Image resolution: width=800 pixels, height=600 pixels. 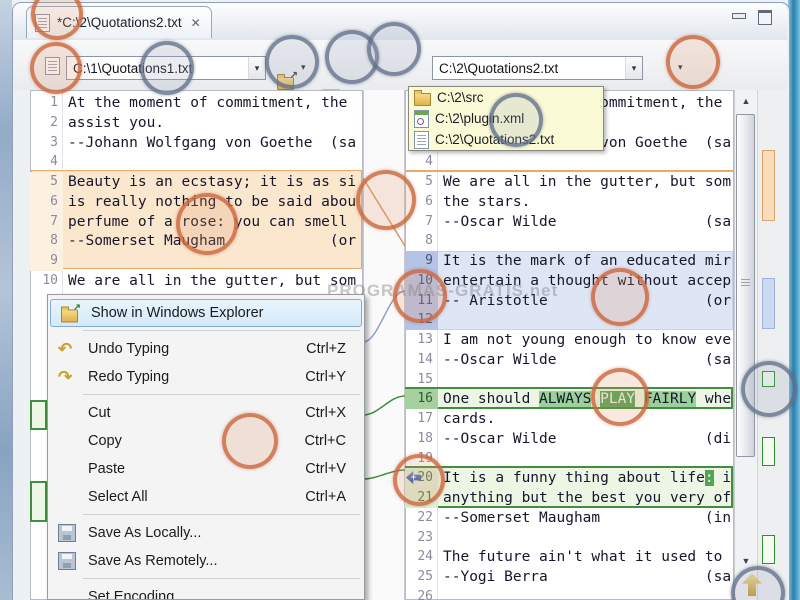 What do you see at coordinates (46, 201) in the screenshot?
I see `left-line-number: 6` at bounding box center [46, 201].